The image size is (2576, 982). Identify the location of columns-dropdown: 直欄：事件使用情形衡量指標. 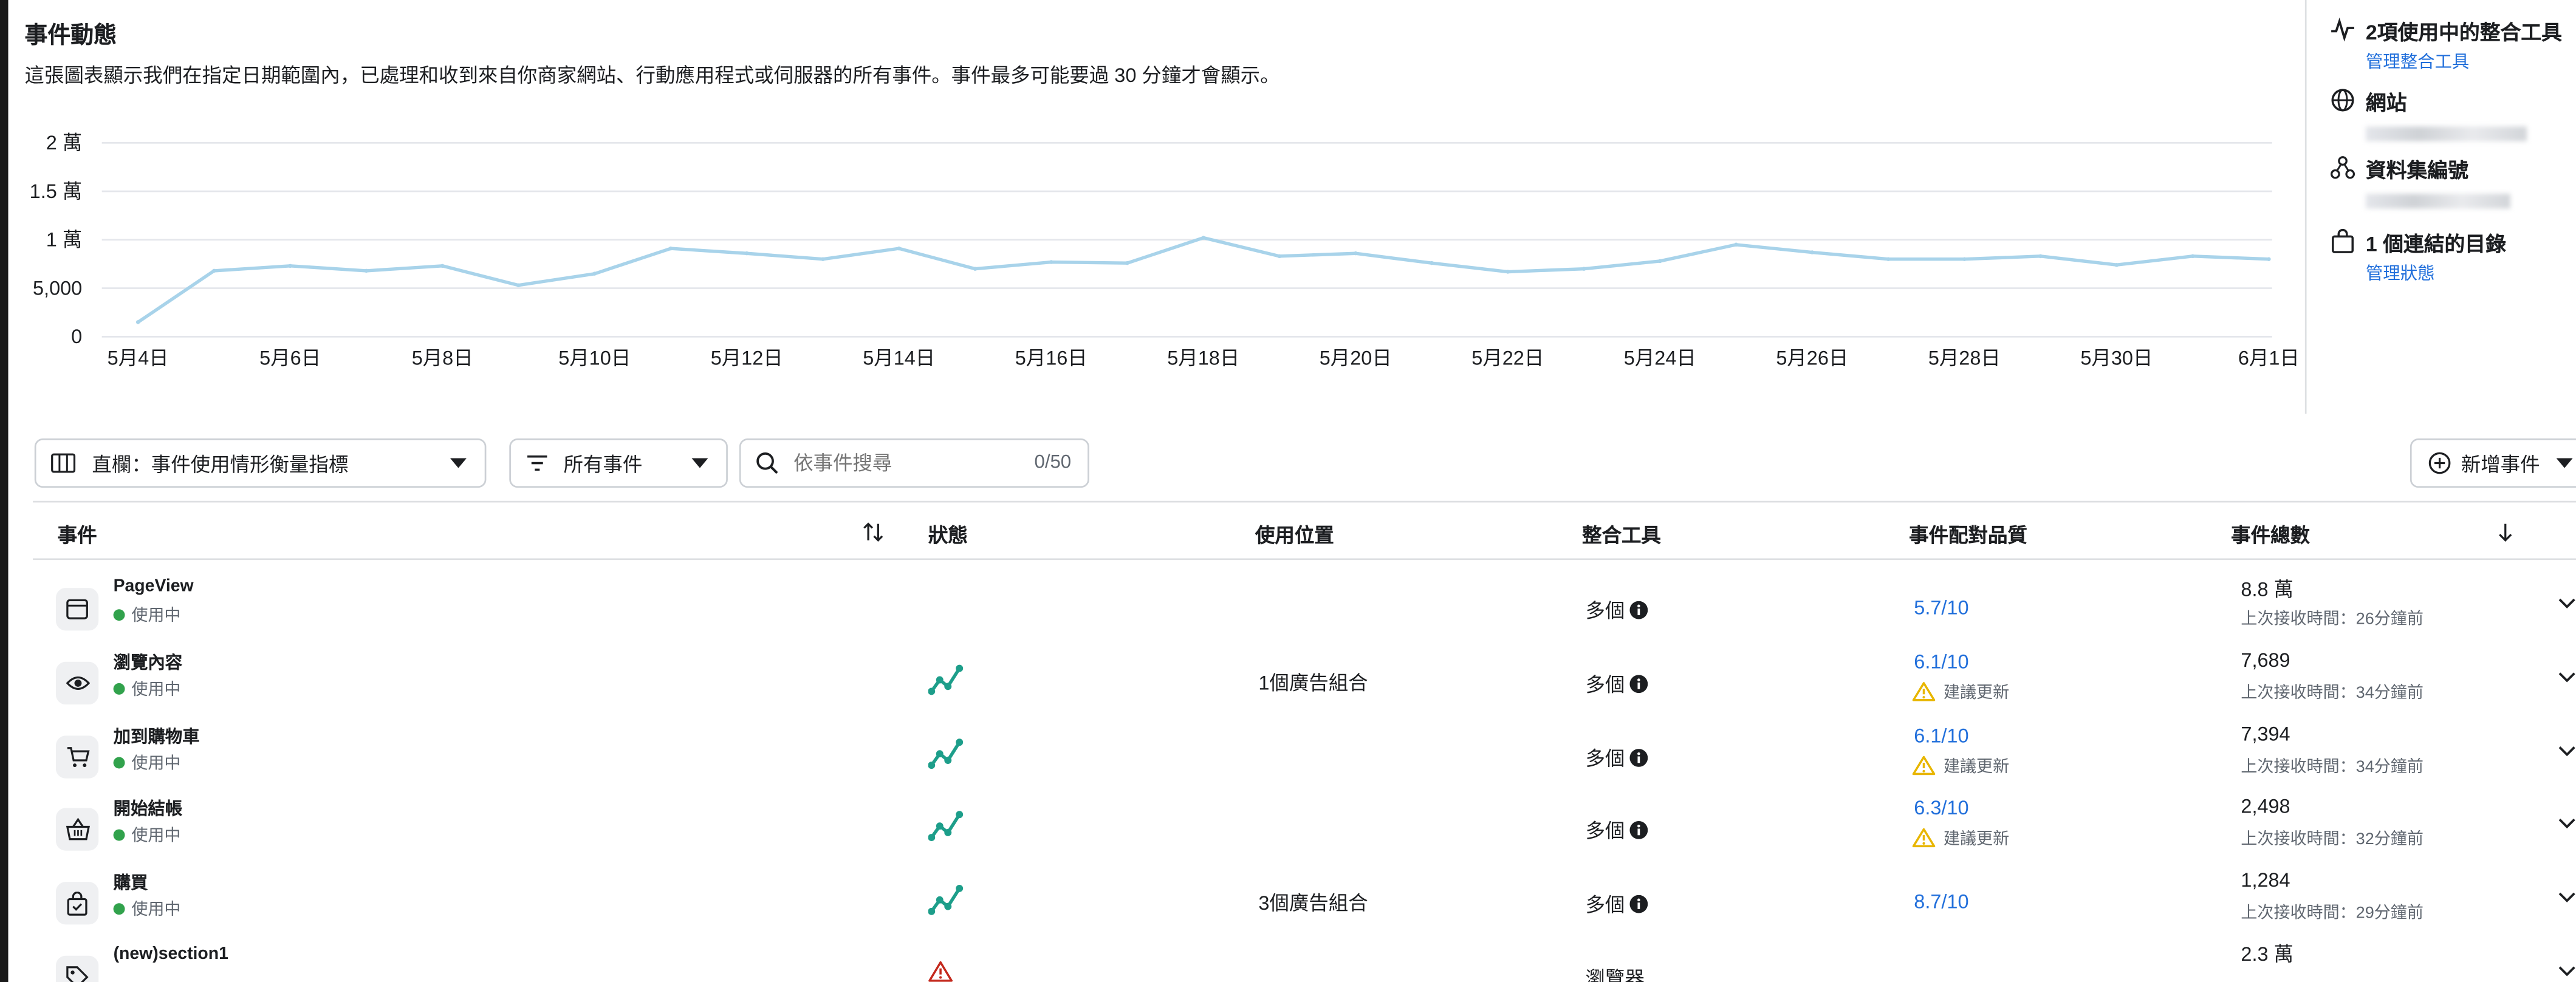
(260, 463).